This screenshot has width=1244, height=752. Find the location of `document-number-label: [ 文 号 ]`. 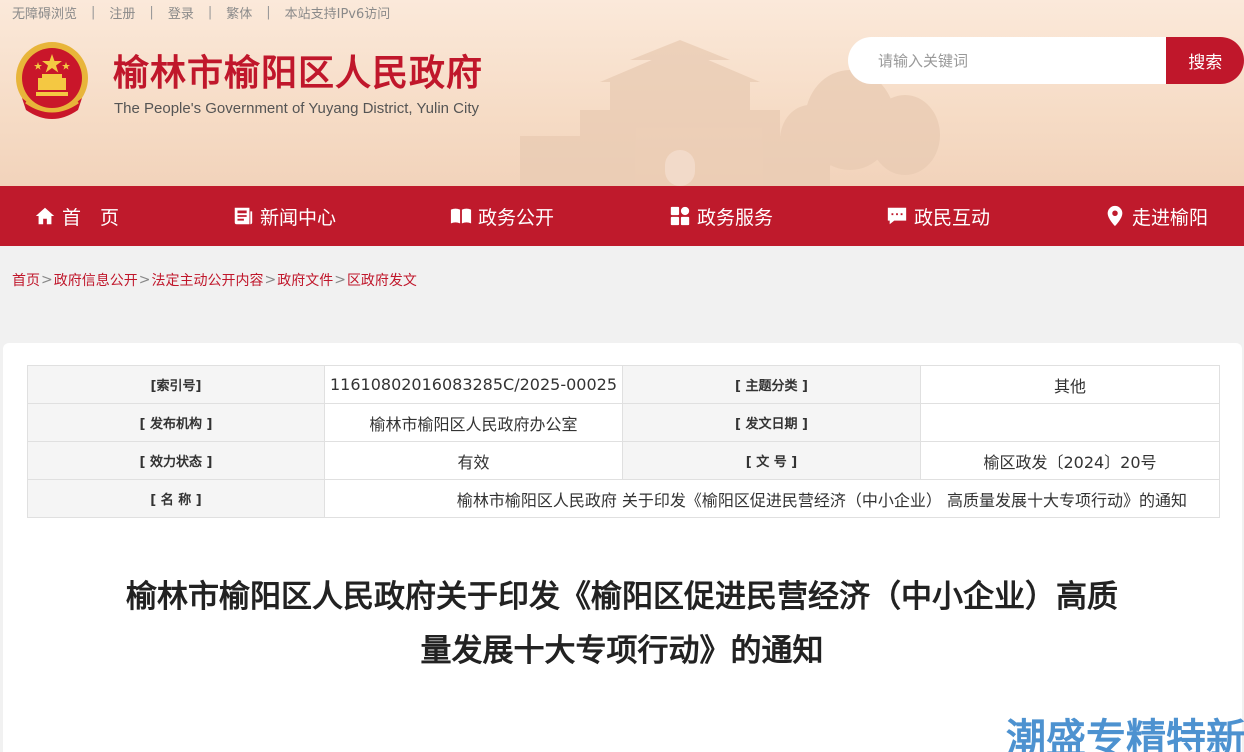

document-number-label: [ 文 号 ] is located at coordinates (771, 460).